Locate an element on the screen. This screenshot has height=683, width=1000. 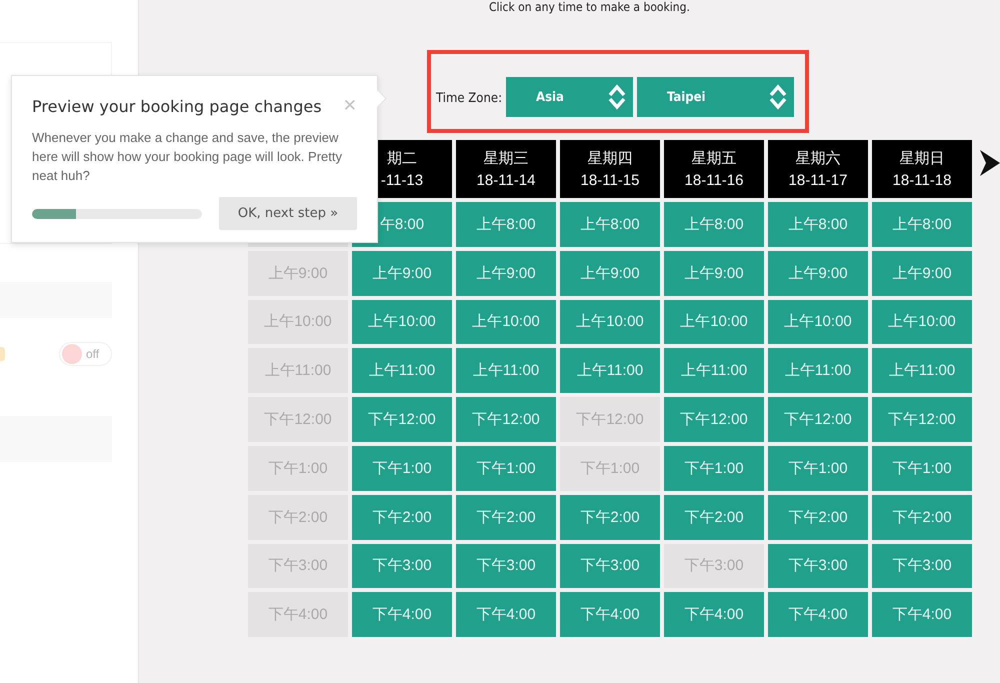
date-label: -11-13 is located at coordinates (402, 180).